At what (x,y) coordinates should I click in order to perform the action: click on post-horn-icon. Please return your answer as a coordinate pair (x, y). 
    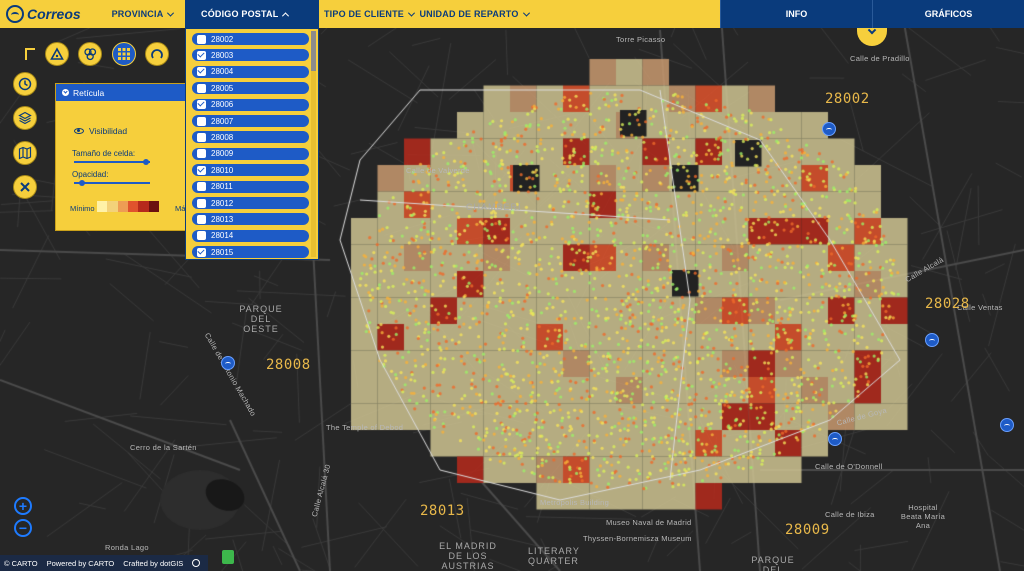
    Looking at the image, I should click on (15, 14).